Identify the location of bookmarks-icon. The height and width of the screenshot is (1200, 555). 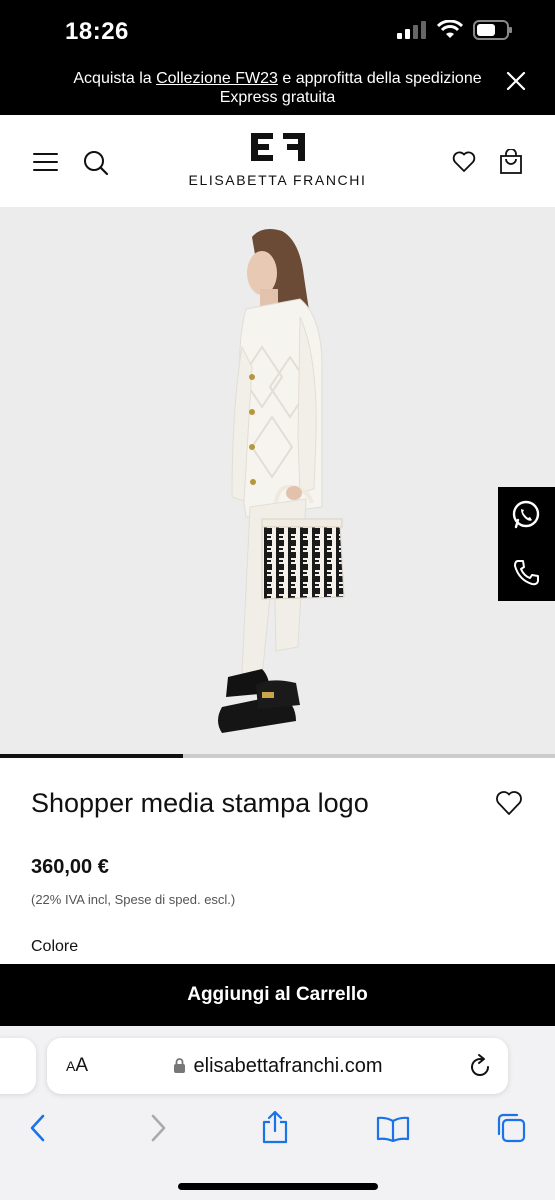
(393, 1129).